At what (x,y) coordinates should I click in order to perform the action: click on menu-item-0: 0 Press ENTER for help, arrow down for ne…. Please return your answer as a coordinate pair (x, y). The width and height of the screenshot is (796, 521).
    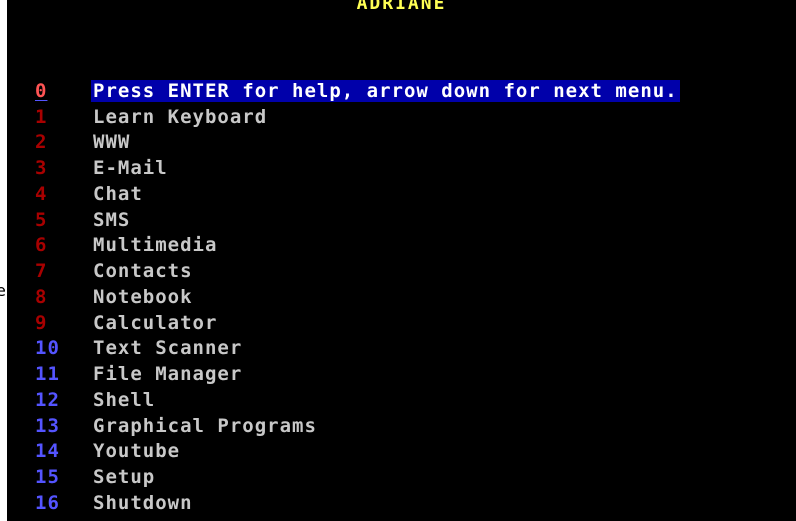
    Looking at the image, I should click on (357, 91).